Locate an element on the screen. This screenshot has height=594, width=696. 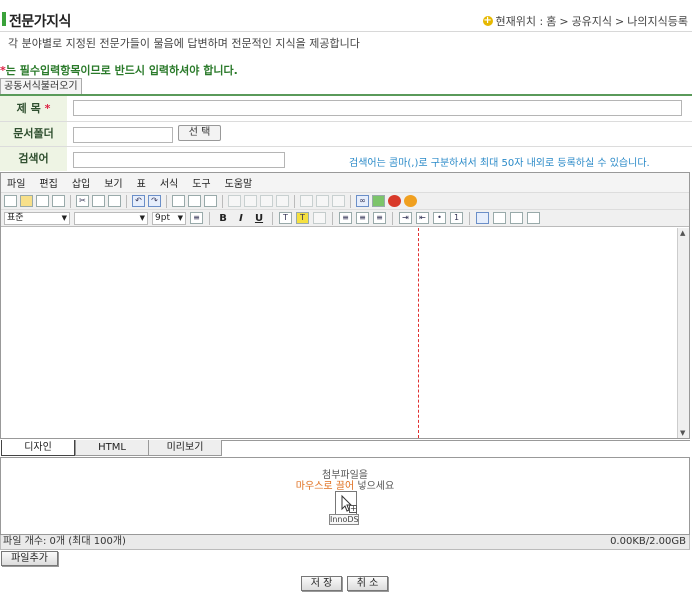
page-description: 각 분야별로 지정된 전문가들이 물음에 답변하며 전문적인 지식을 제공합니다 is located at coordinates (184, 43).